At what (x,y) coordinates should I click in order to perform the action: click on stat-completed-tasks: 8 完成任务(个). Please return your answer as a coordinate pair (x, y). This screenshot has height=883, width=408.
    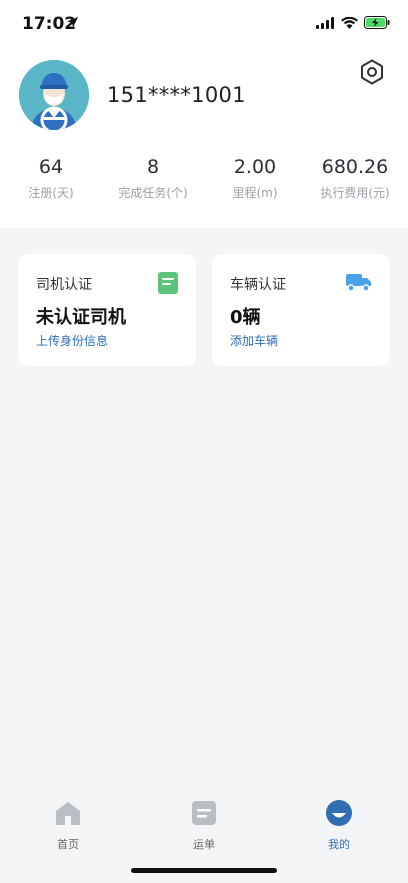
    Looking at the image, I should click on (153, 178).